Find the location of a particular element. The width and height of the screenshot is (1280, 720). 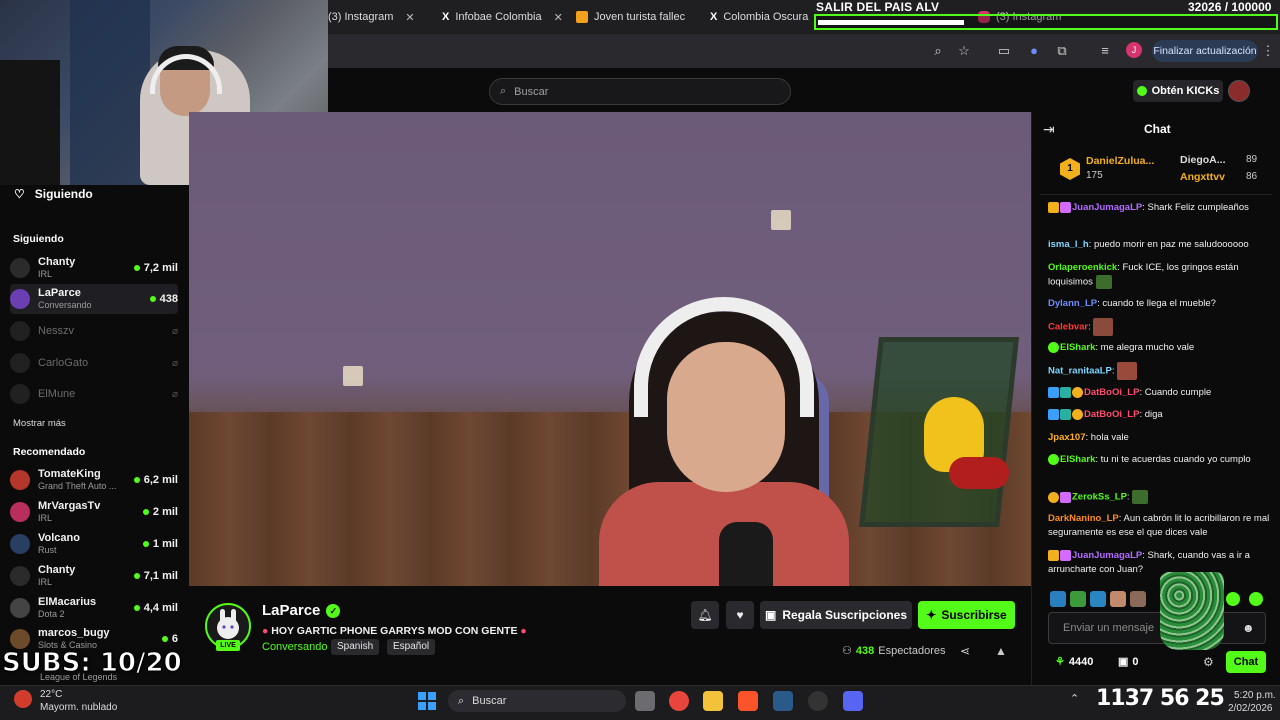

tab-joven-turista: Joven turista fallec✕ is located at coordinates (636, 17).